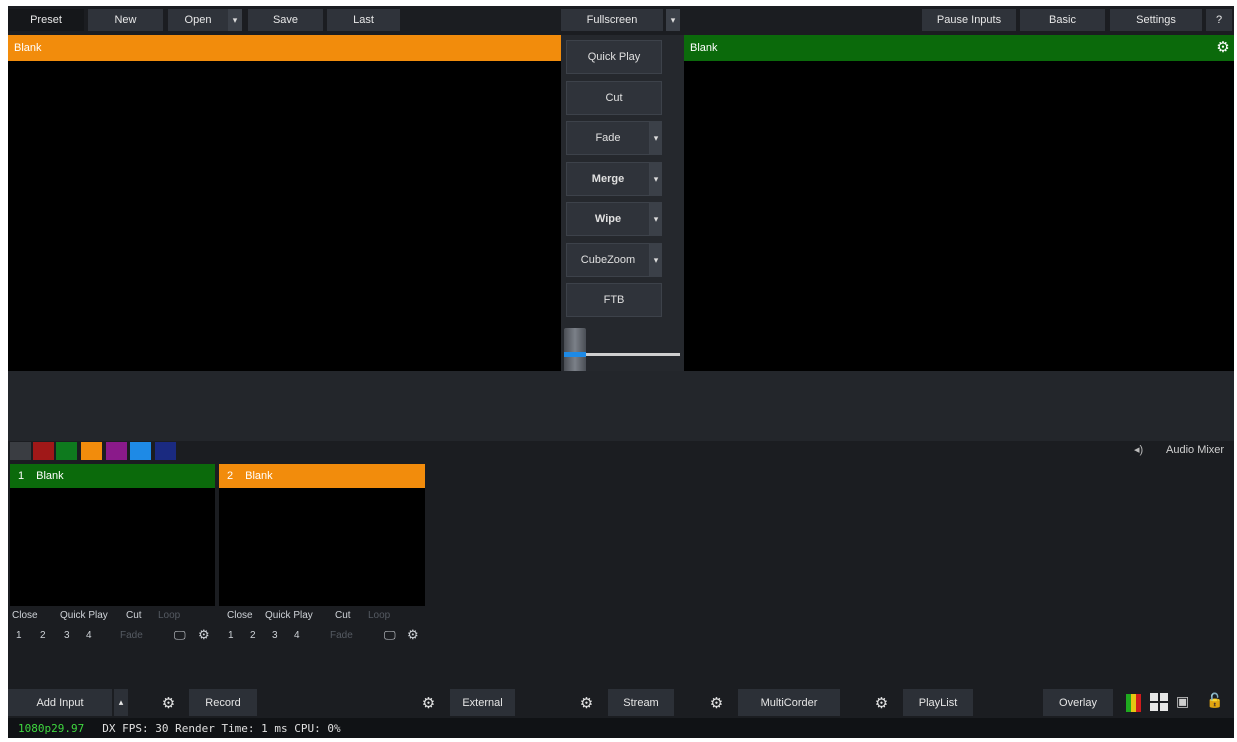  Describe the element at coordinates (390, 635) in the screenshot. I see `input-2-monitor-icon: 🖵` at that location.